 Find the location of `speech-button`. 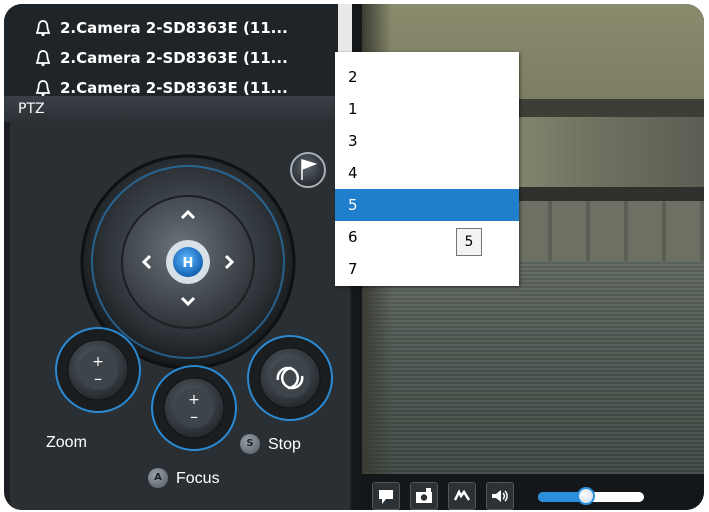

speech-button is located at coordinates (386, 496).